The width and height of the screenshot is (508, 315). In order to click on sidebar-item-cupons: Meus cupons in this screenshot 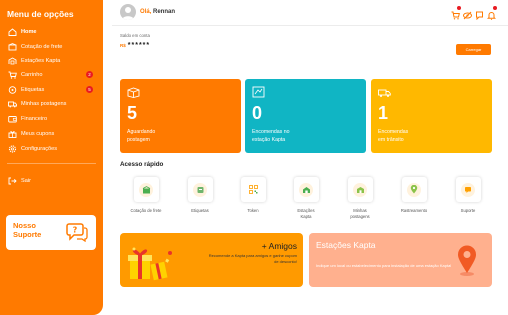, I will do `click(53, 133)`.